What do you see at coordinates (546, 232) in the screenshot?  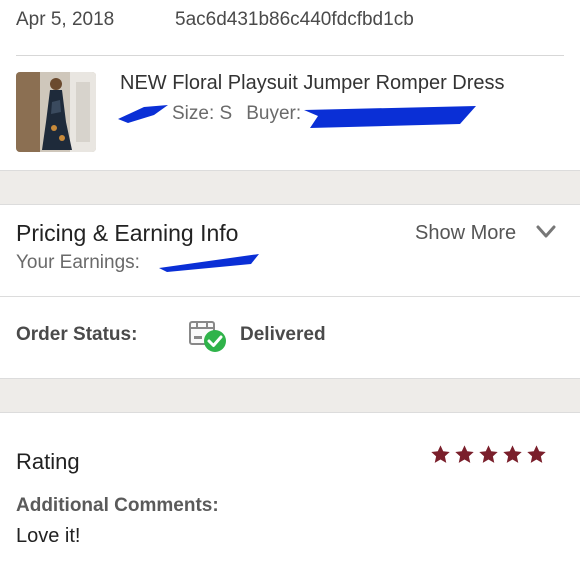 I see `chevron-down-icon` at bounding box center [546, 232].